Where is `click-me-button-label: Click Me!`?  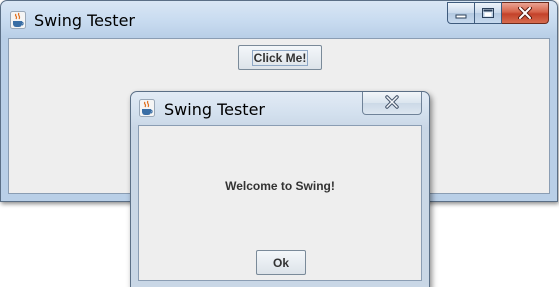
click-me-button-label: Click Me! is located at coordinates (280, 57).